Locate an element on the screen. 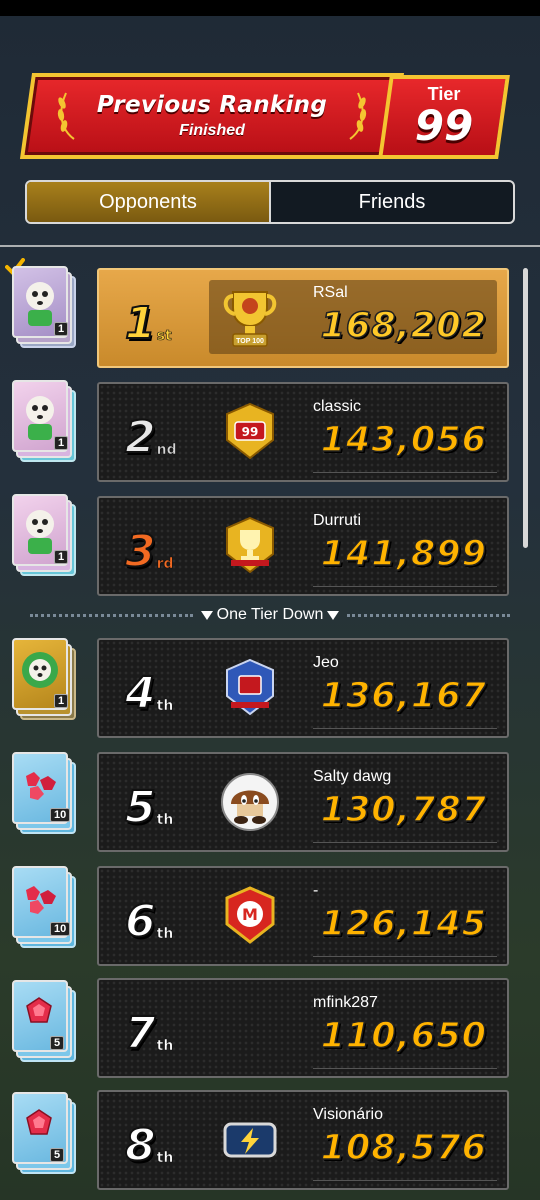 This screenshot has height=1200, width=540. laurel-left-icon is located at coordinates (66, 116).